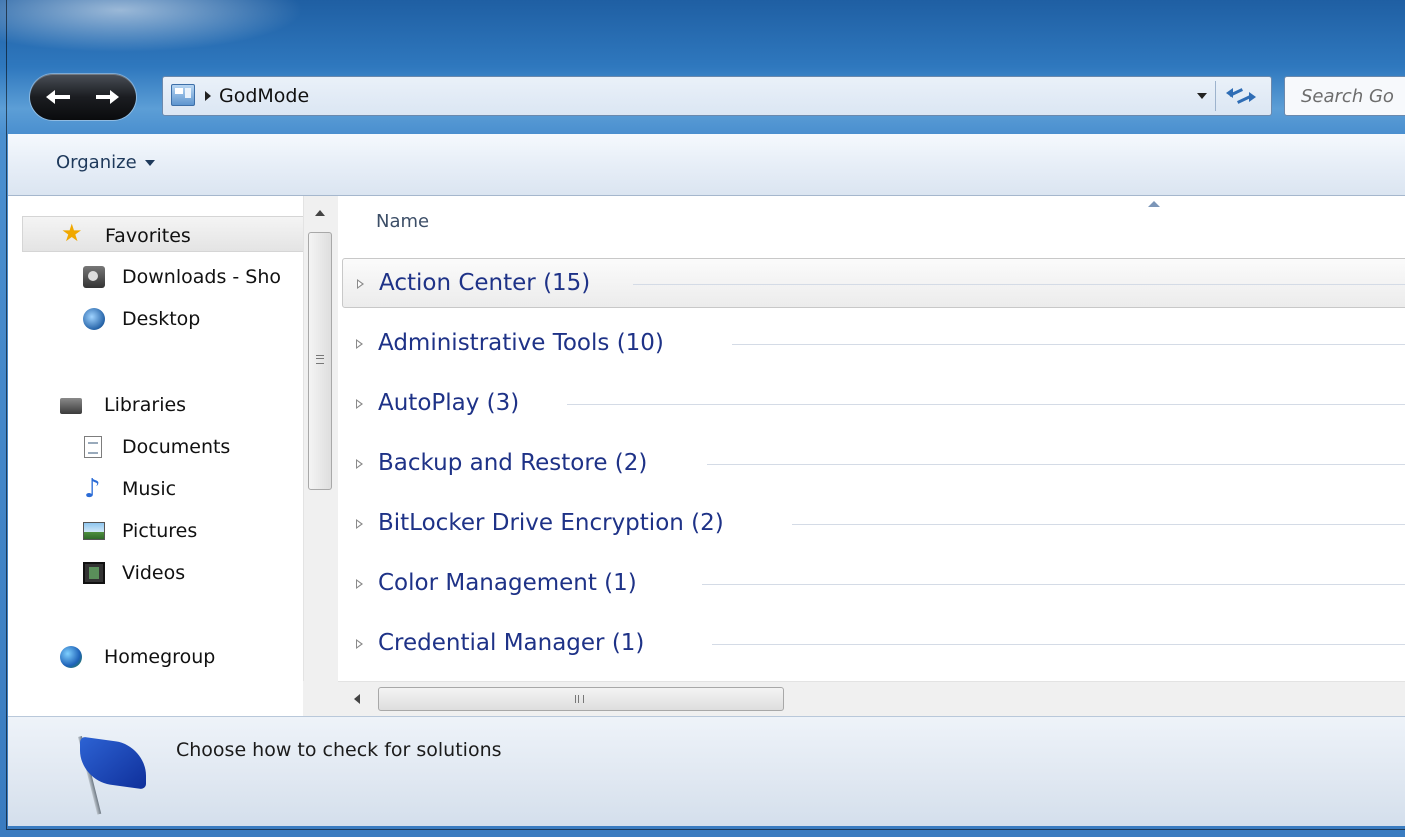 This screenshot has height=837, width=1405. Describe the element at coordinates (72, 233) in the screenshot. I see `star-icon: ★` at that location.